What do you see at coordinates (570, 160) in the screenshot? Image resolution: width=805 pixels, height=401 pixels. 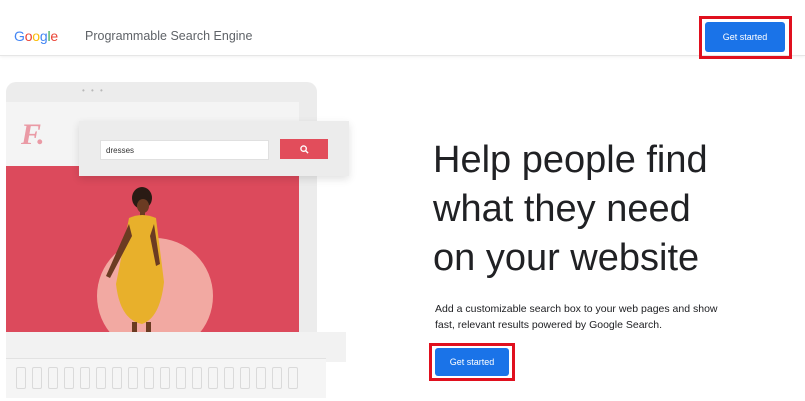 I see `headline-line: Help people find` at bounding box center [570, 160].